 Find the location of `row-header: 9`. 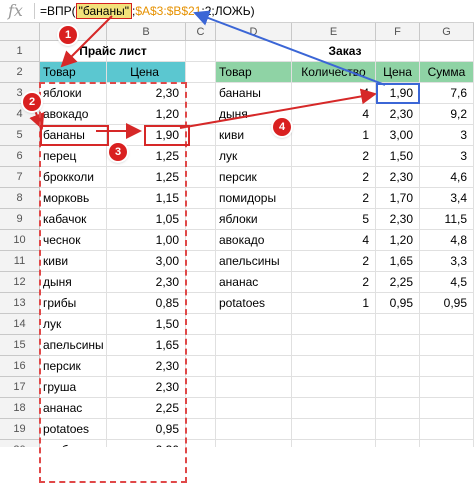

row-header: 9 is located at coordinates (20, 219).